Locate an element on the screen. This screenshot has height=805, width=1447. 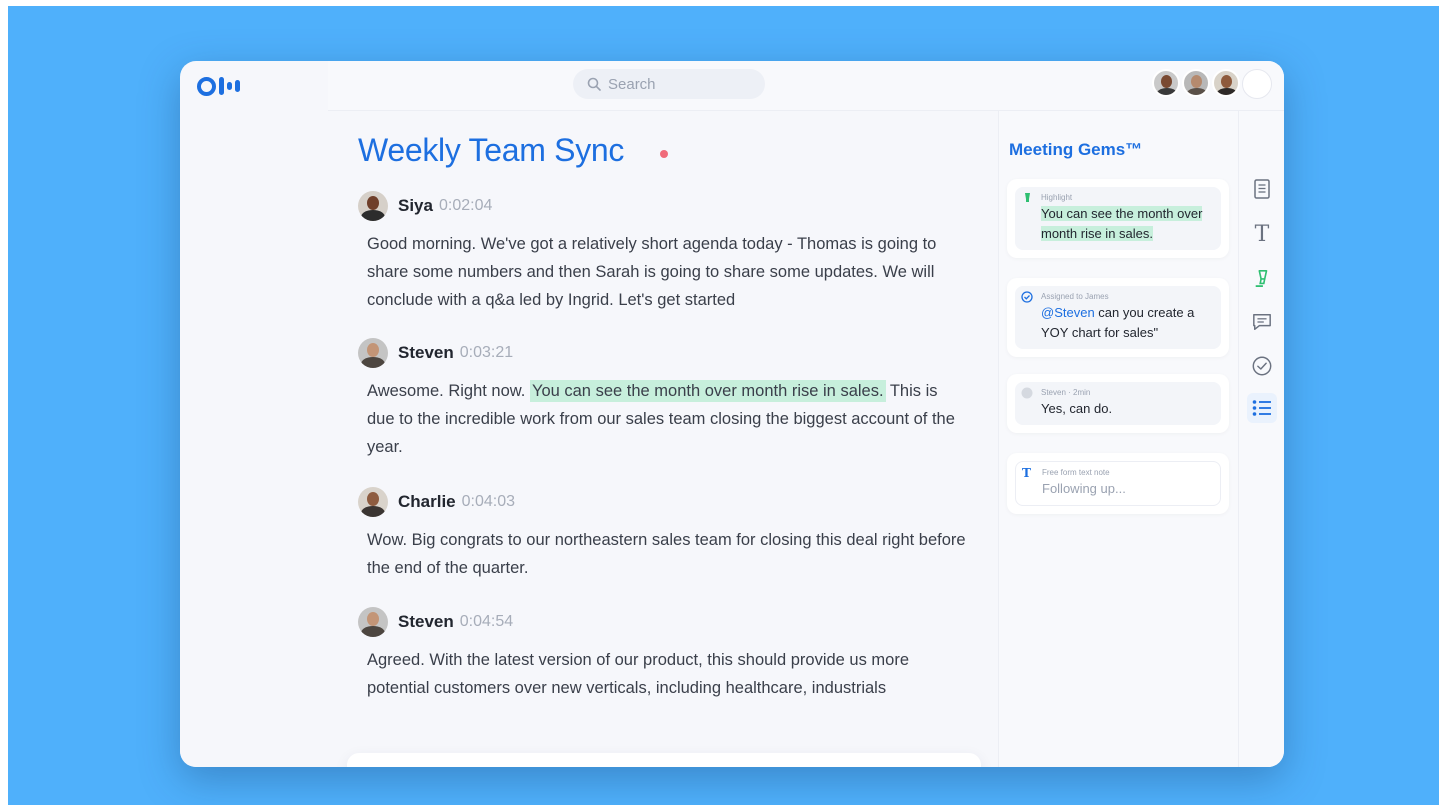
search-placeholder: Search is located at coordinates (632, 84).